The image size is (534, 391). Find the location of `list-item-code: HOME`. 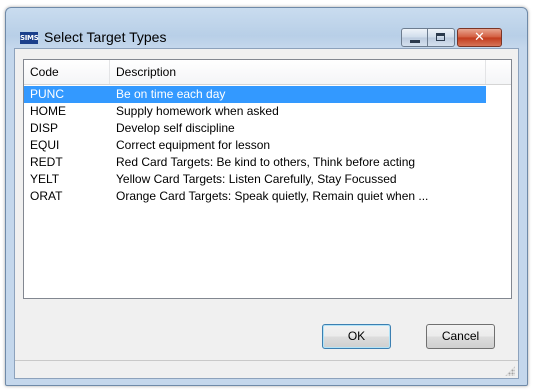

list-item-code: HOME is located at coordinates (48, 111).